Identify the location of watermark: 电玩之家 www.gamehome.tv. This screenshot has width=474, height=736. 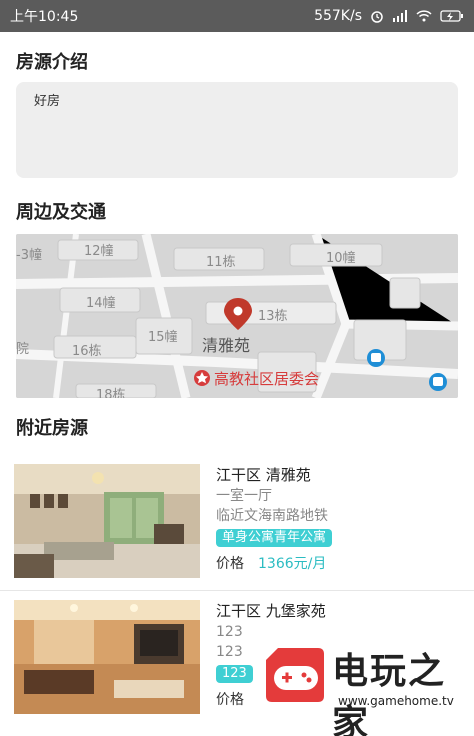
(364, 683).